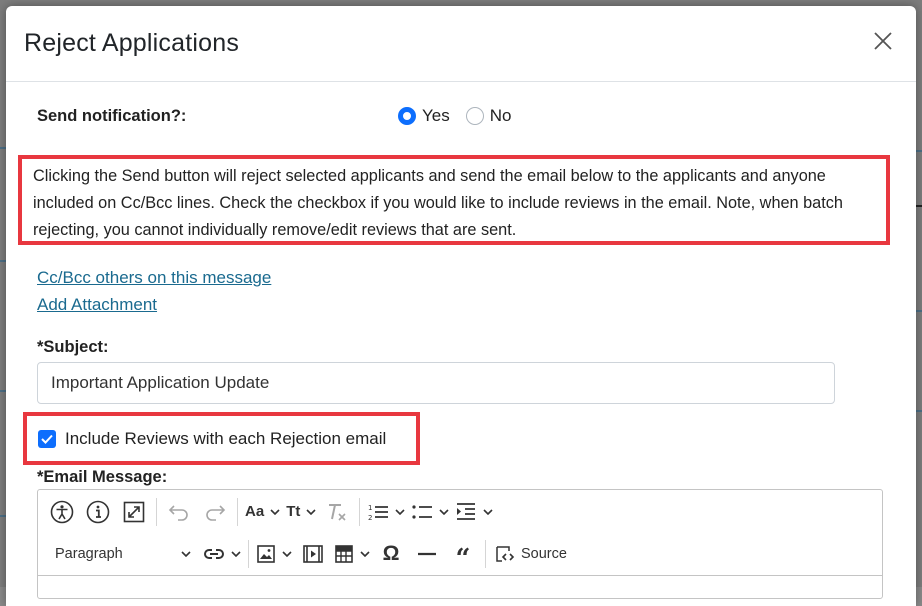 This screenshot has height=606, width=922. I want to click on fullscreen-button, so click(134, 512).